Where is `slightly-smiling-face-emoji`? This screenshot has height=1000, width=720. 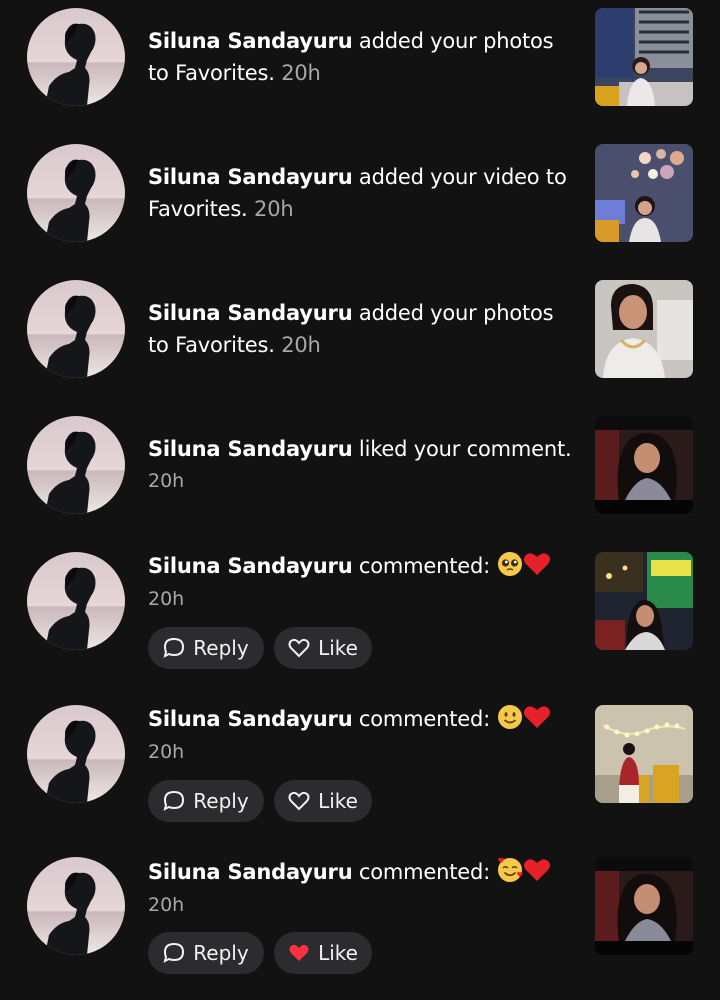 slightly-smiling-face-emoji is located at coordinates (510, 717).